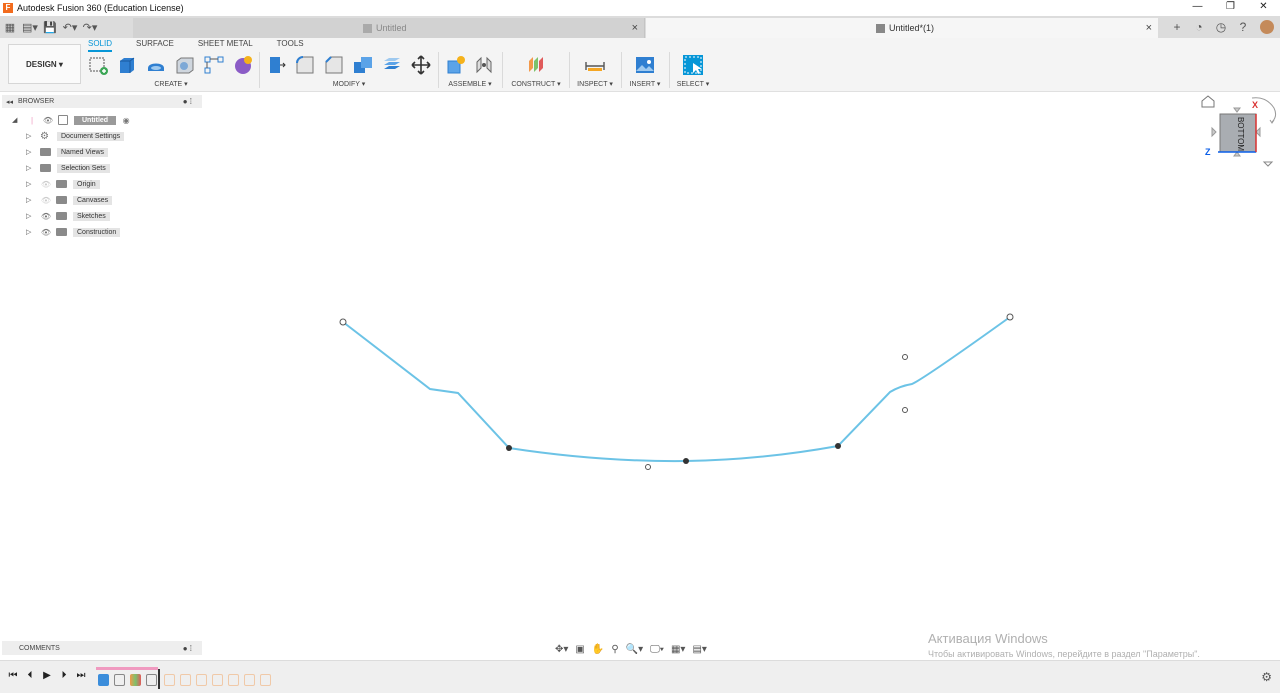 The width and height of the screenshot is (1280, 693). I want to click on new-component-icon, so click(456, 65).